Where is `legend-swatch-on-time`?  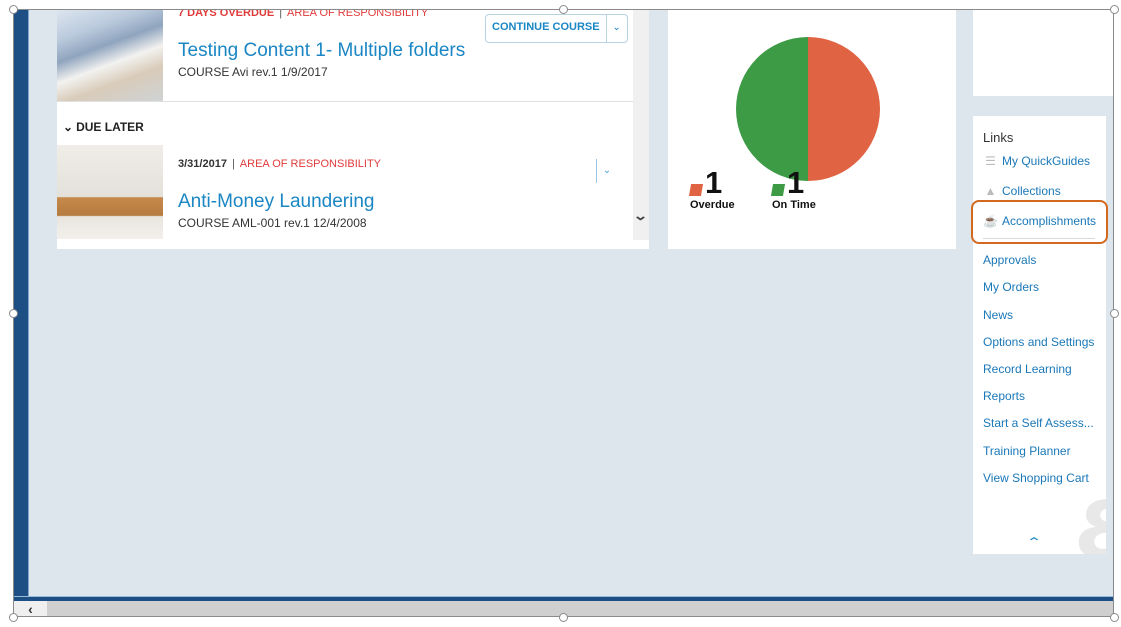 legend-swatch-on-time is located at coordinates (778, 190).